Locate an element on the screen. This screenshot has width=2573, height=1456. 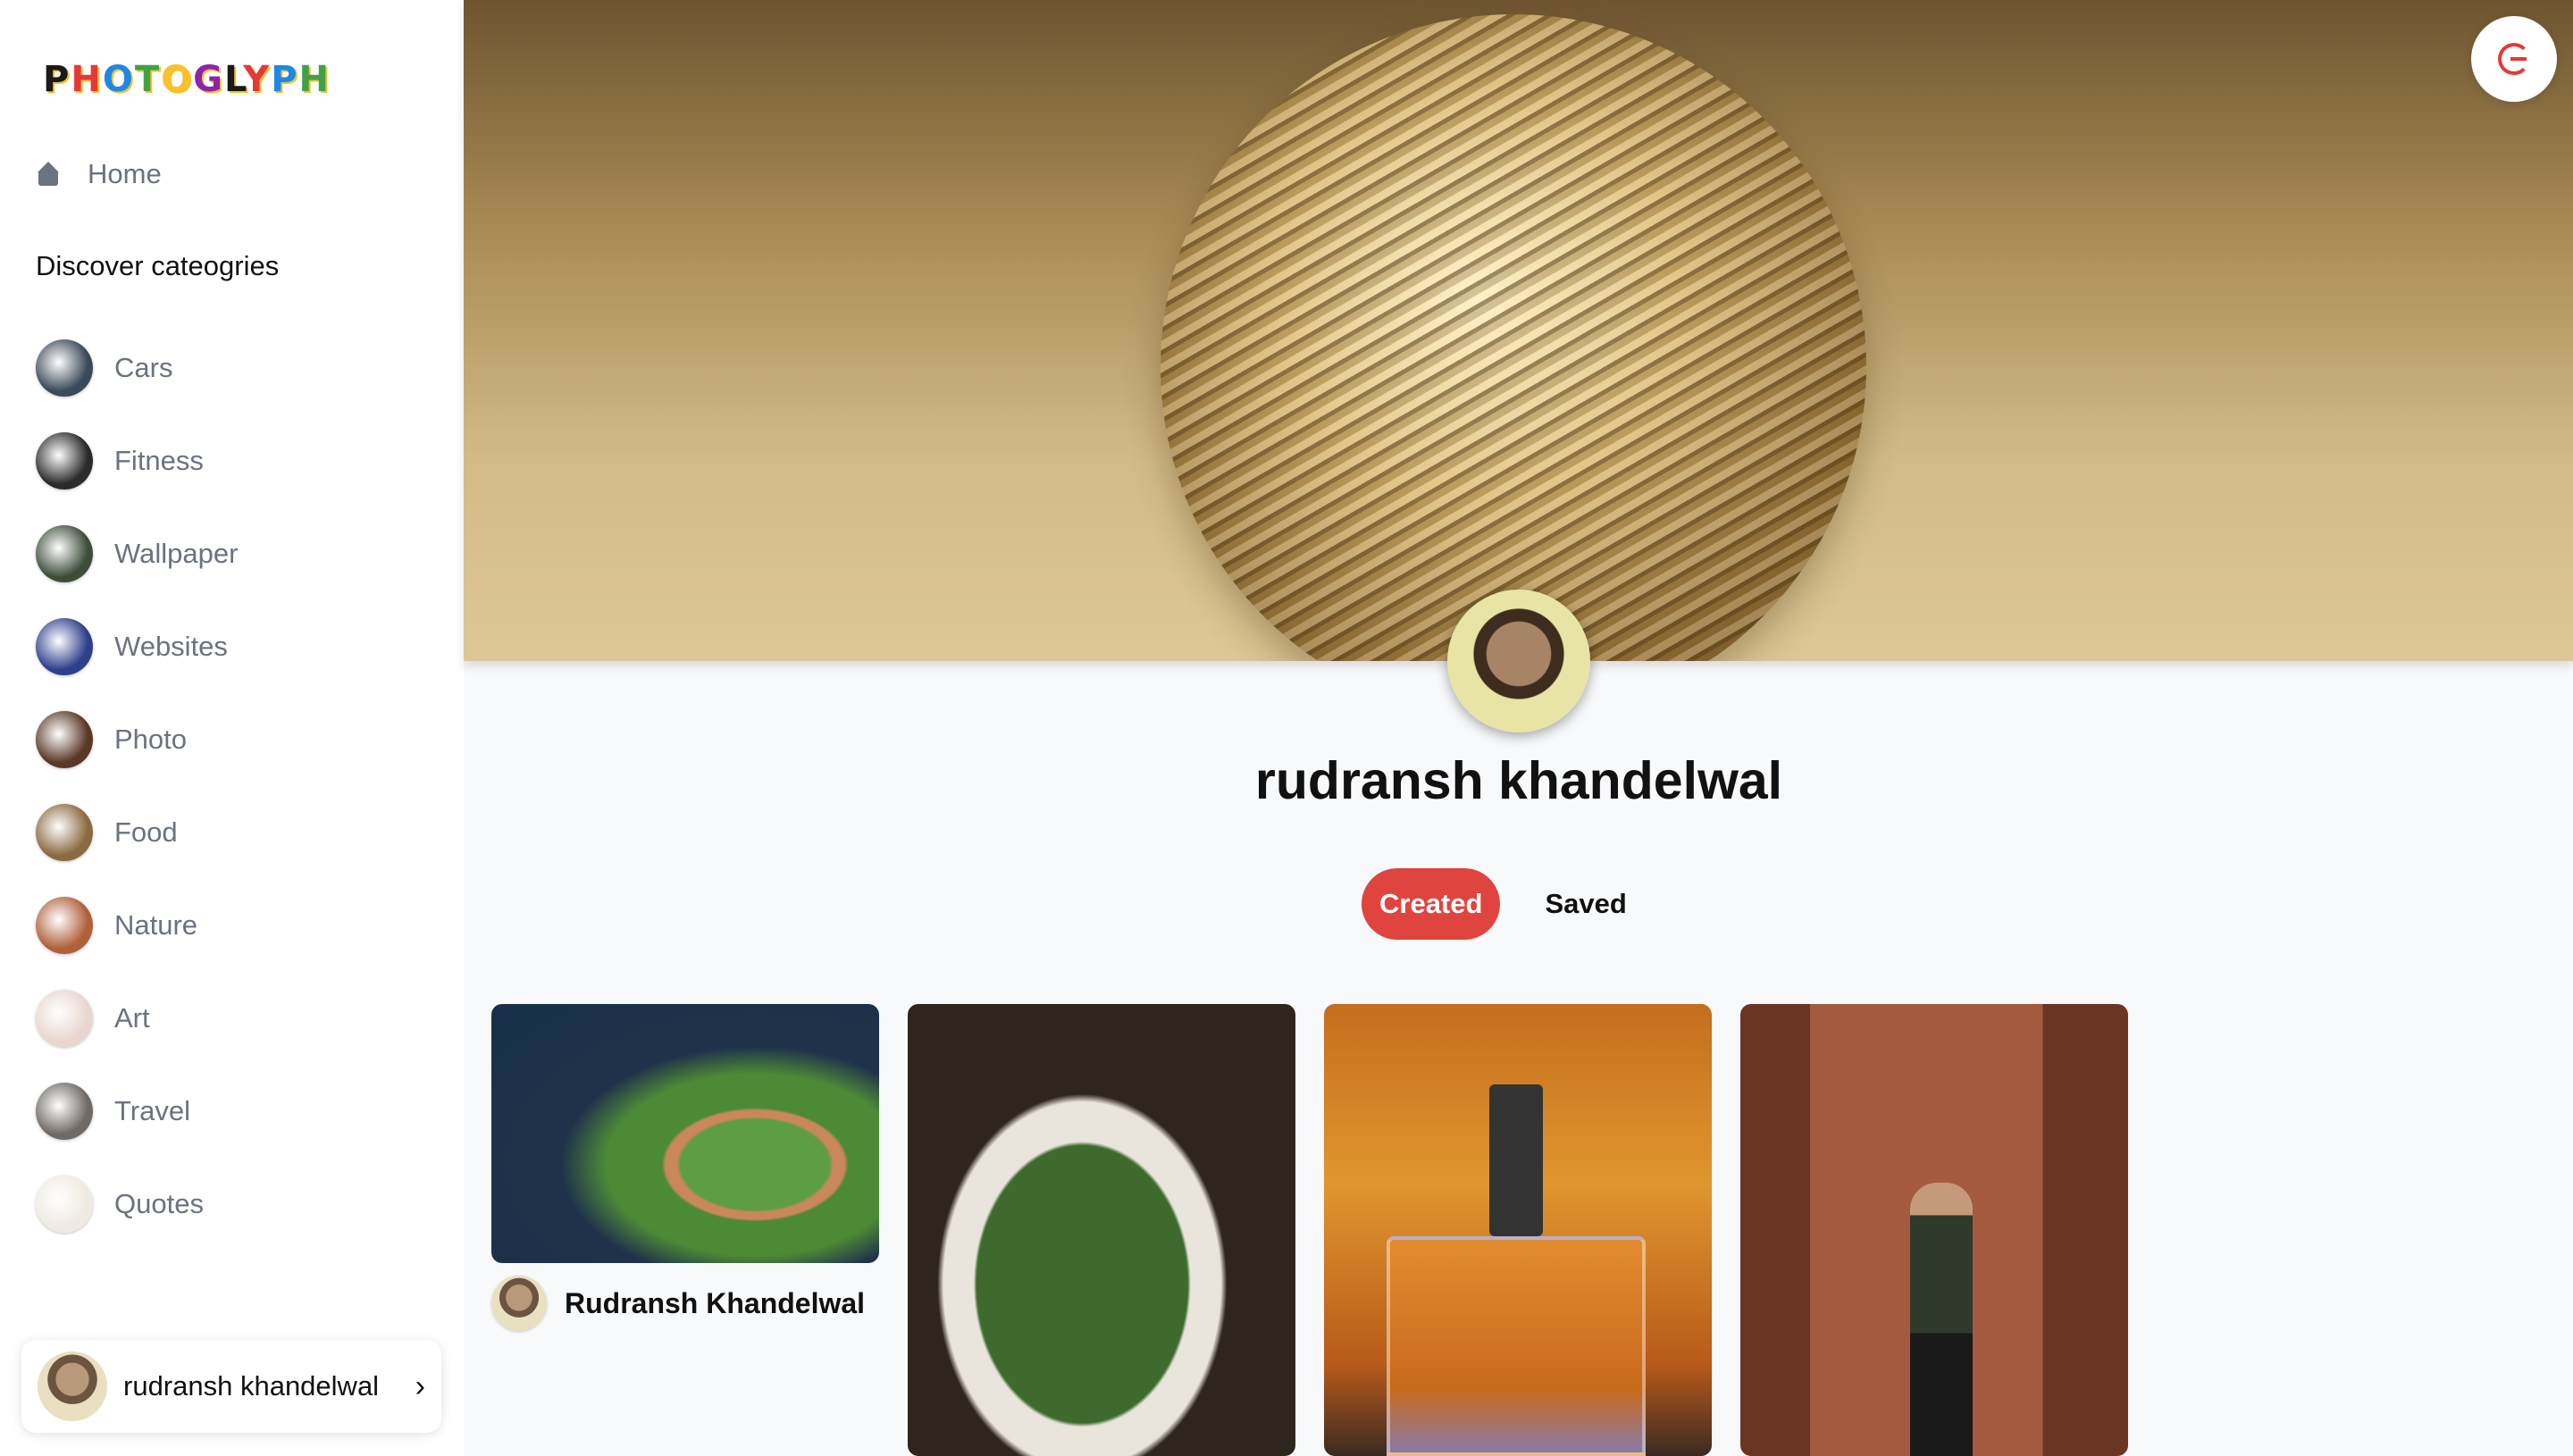
app-logo: PHOTOGLYPH is located at coordinates (187, 79).